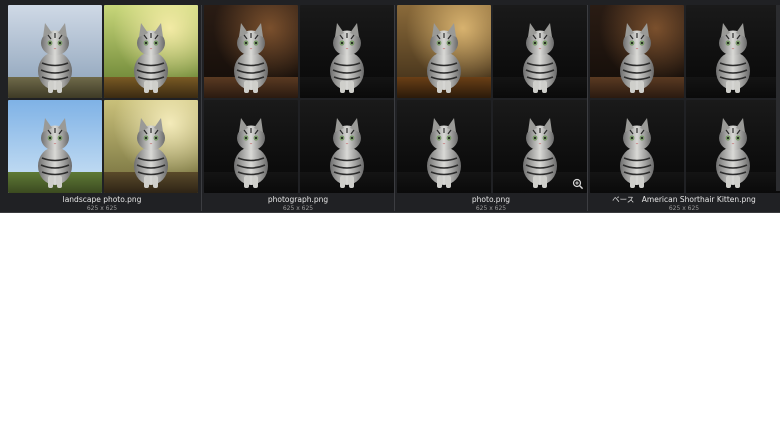 This screenshot has width=780, height=439. I want to click on gallery-card-photo: photo.png 625 x 625, so click(490, 108).